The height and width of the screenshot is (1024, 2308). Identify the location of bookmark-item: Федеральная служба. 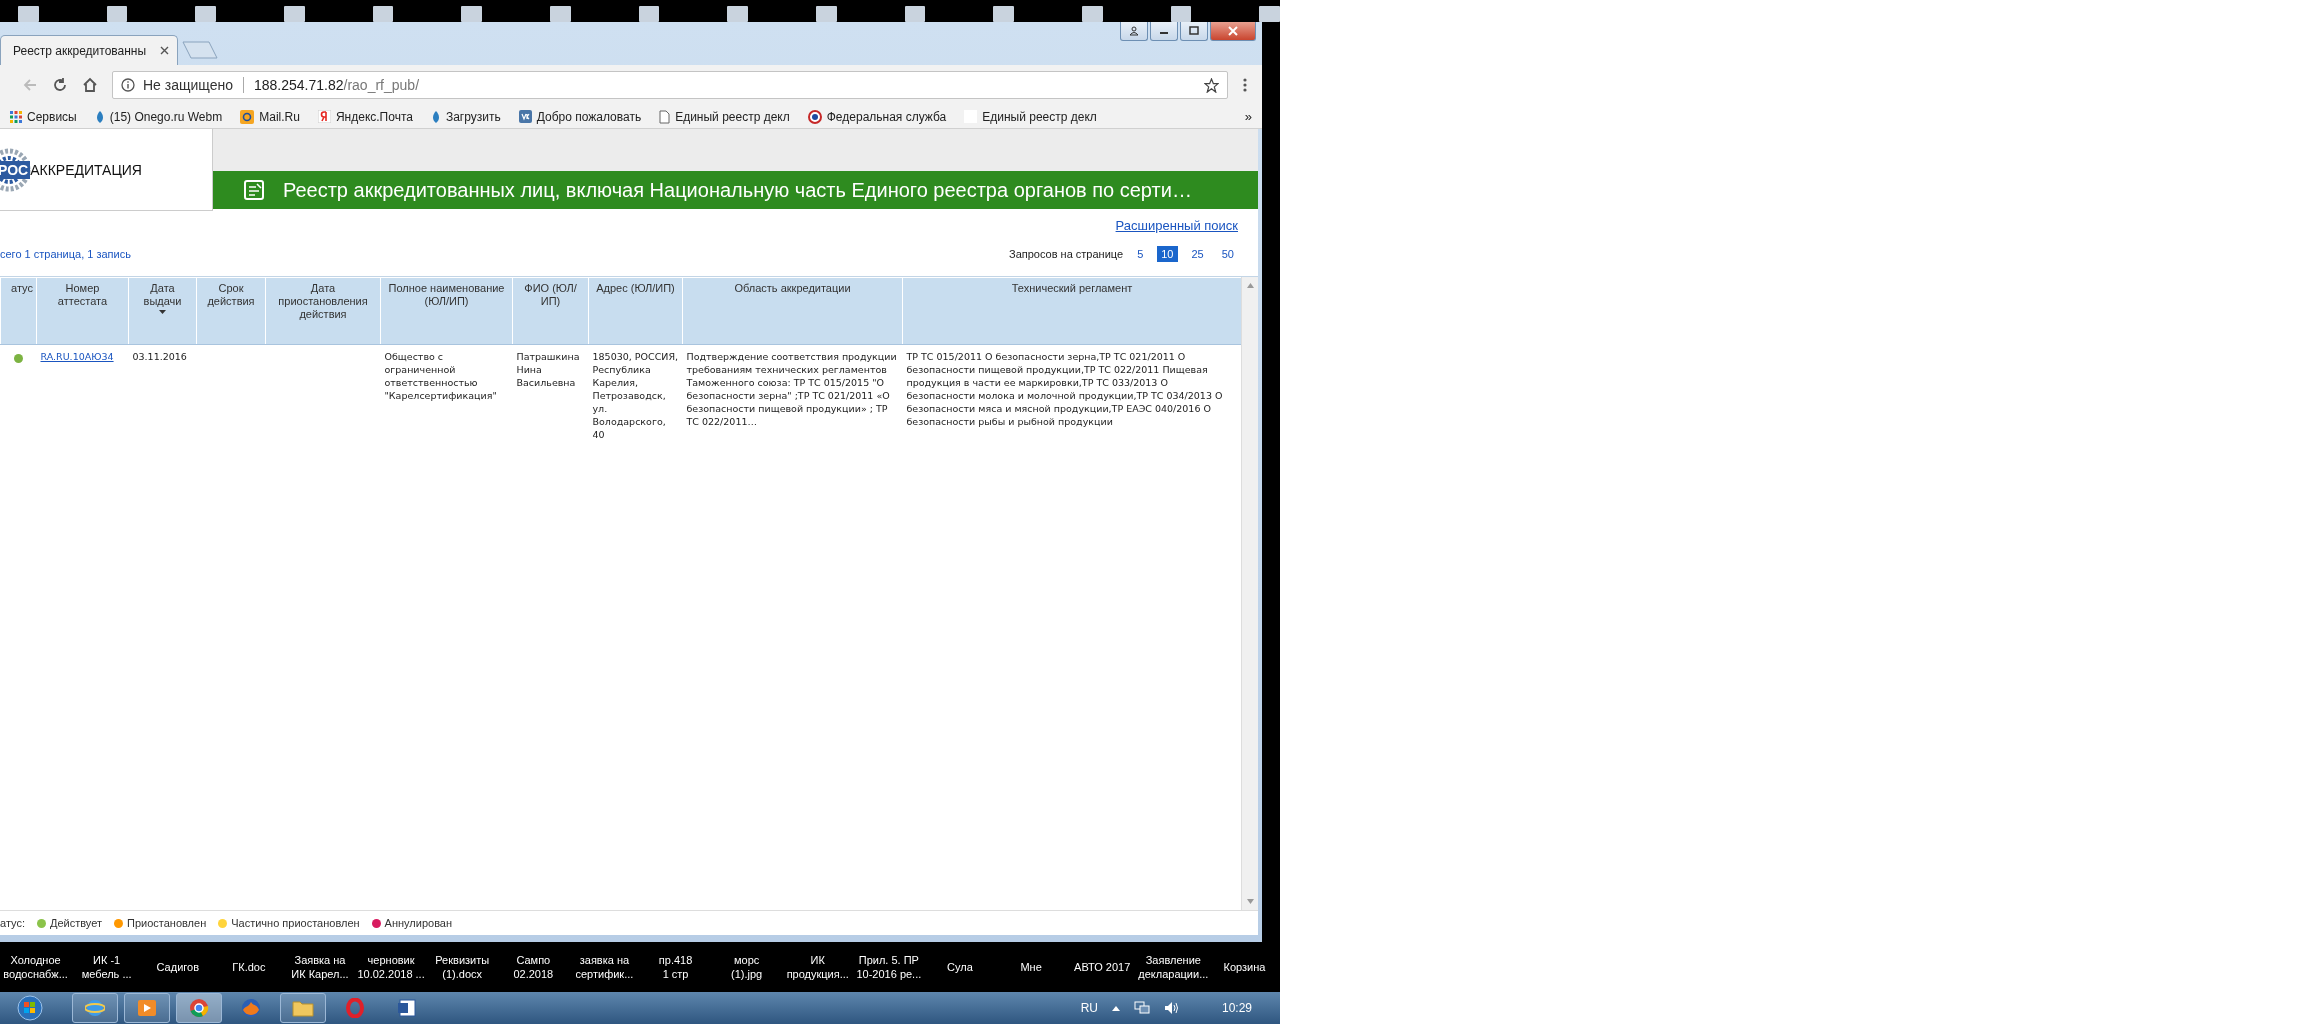
(877, 116).